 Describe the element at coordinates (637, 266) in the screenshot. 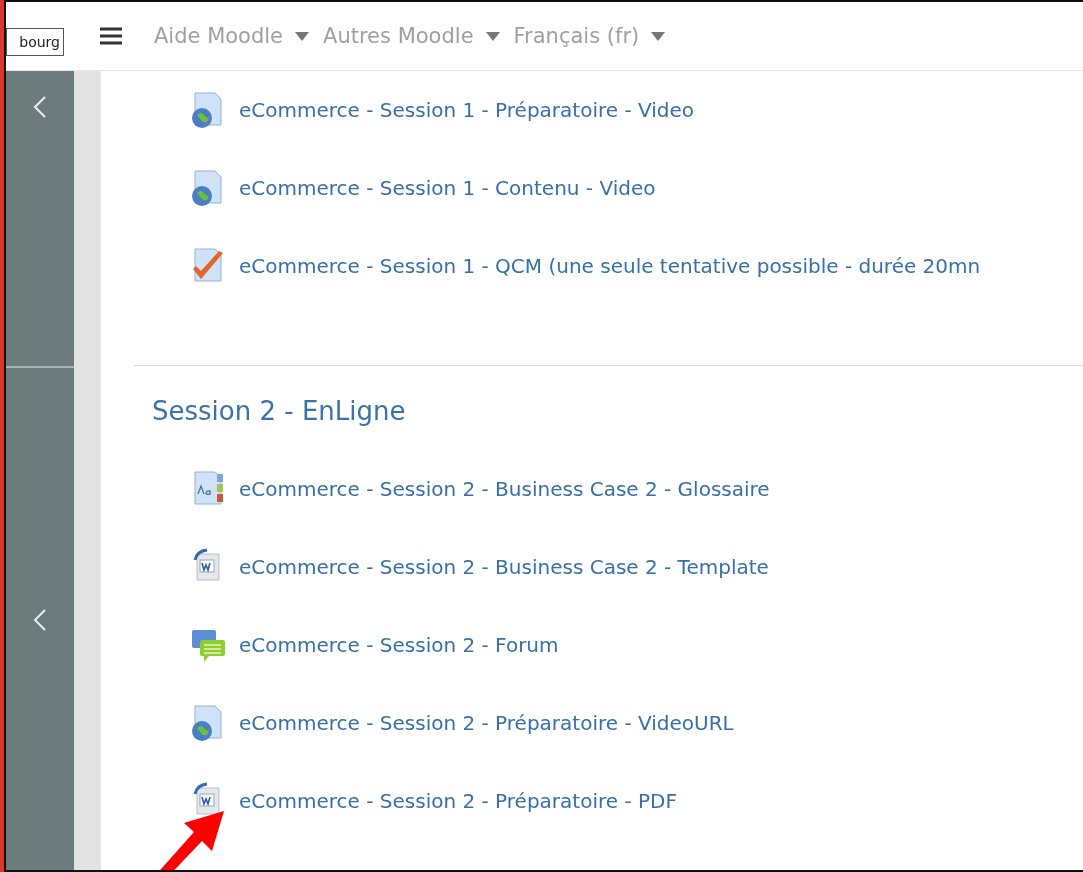

I see `activity-link: eCommerce - Session 1 - QCM (une seule tentative possible - durée 20mn` at that location.